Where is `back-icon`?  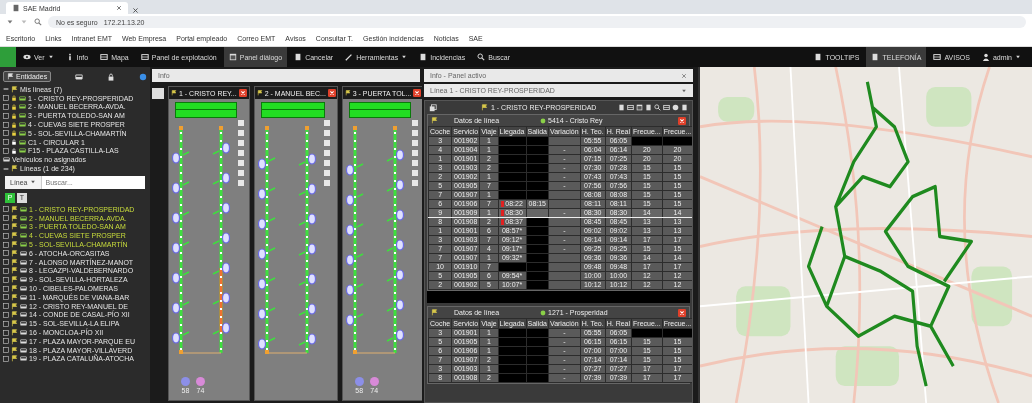 back-icon is located at coordinates (10, 22).